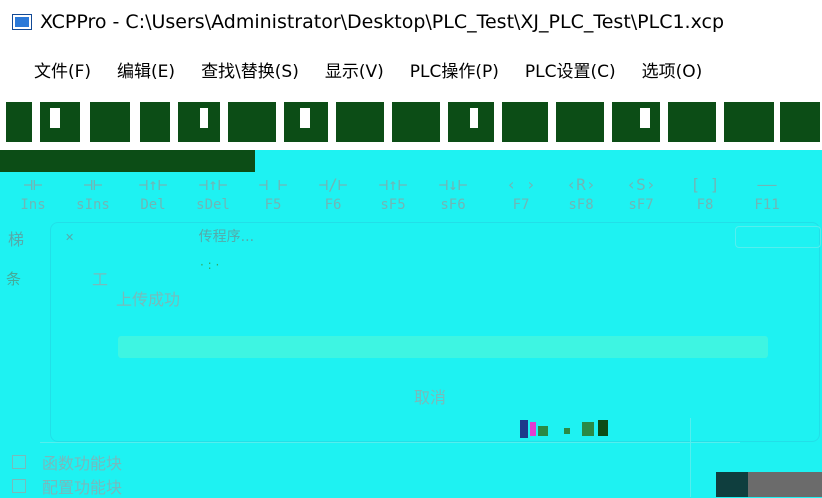 This screenshot has width=822, height=498. What do you see at coordinates (93, 196) in the screenshot?
I see `shift-insert-button: ⊣⊢ sIns` at bounding box center [93, 196].